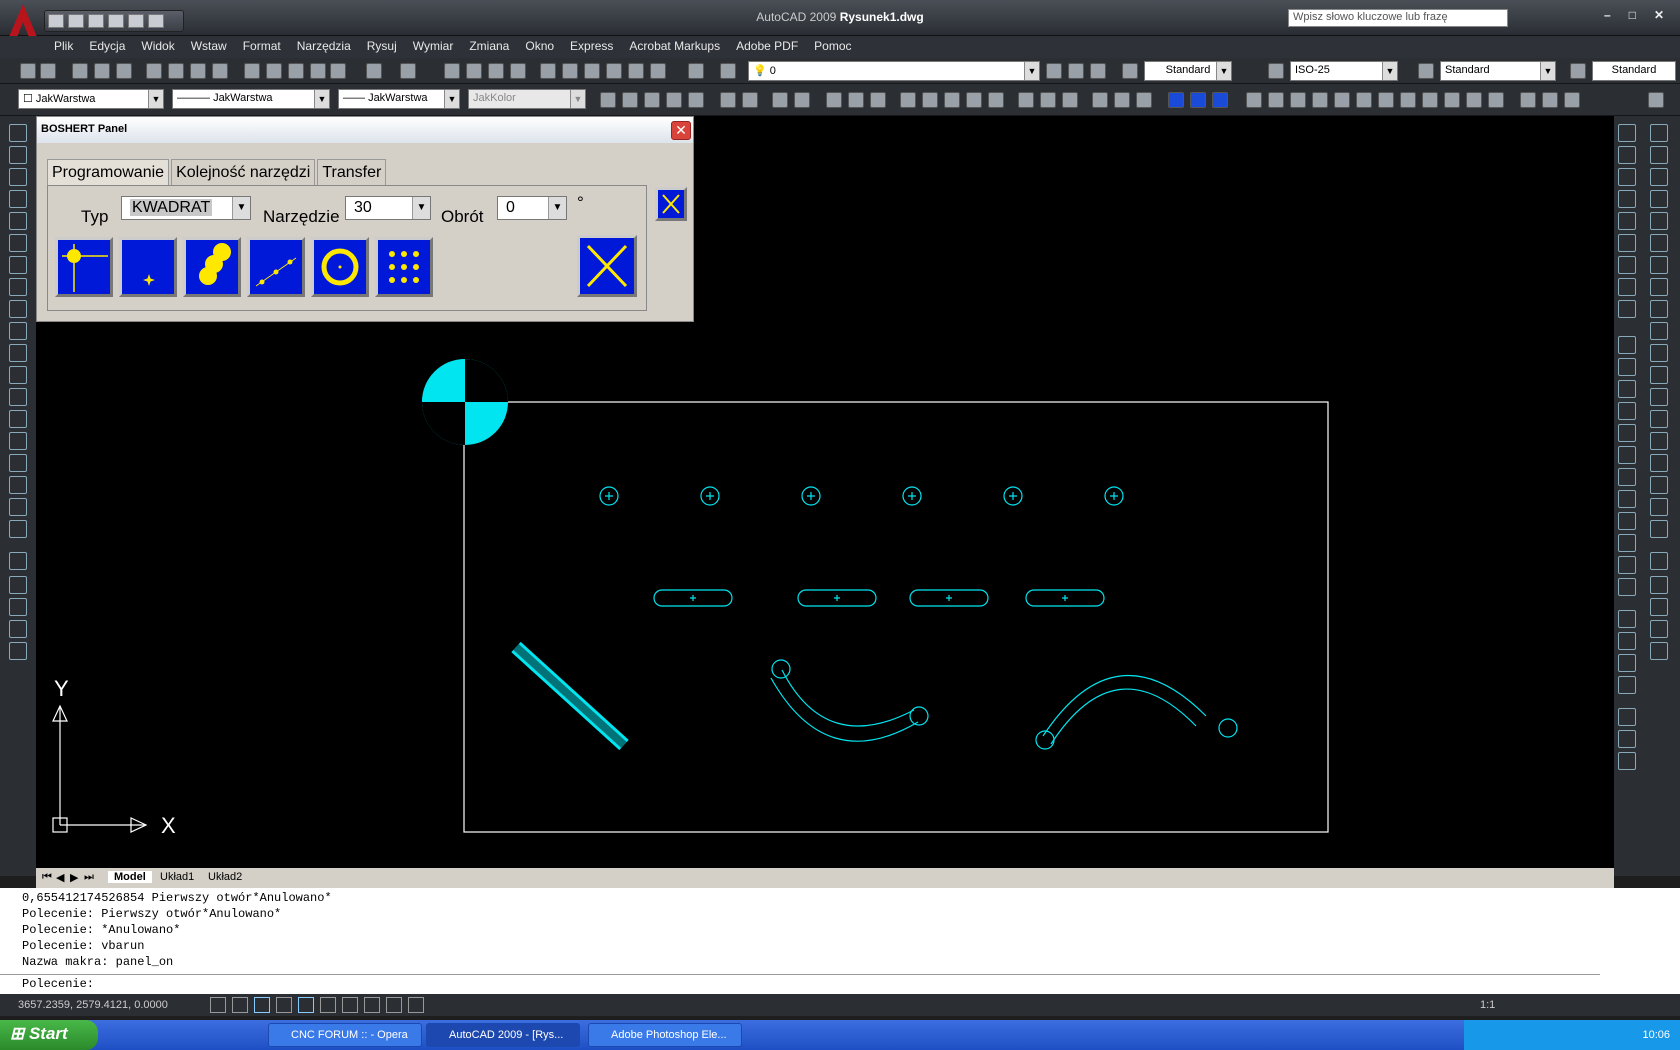  I want to click on attribute-icon, so click(18, 585).